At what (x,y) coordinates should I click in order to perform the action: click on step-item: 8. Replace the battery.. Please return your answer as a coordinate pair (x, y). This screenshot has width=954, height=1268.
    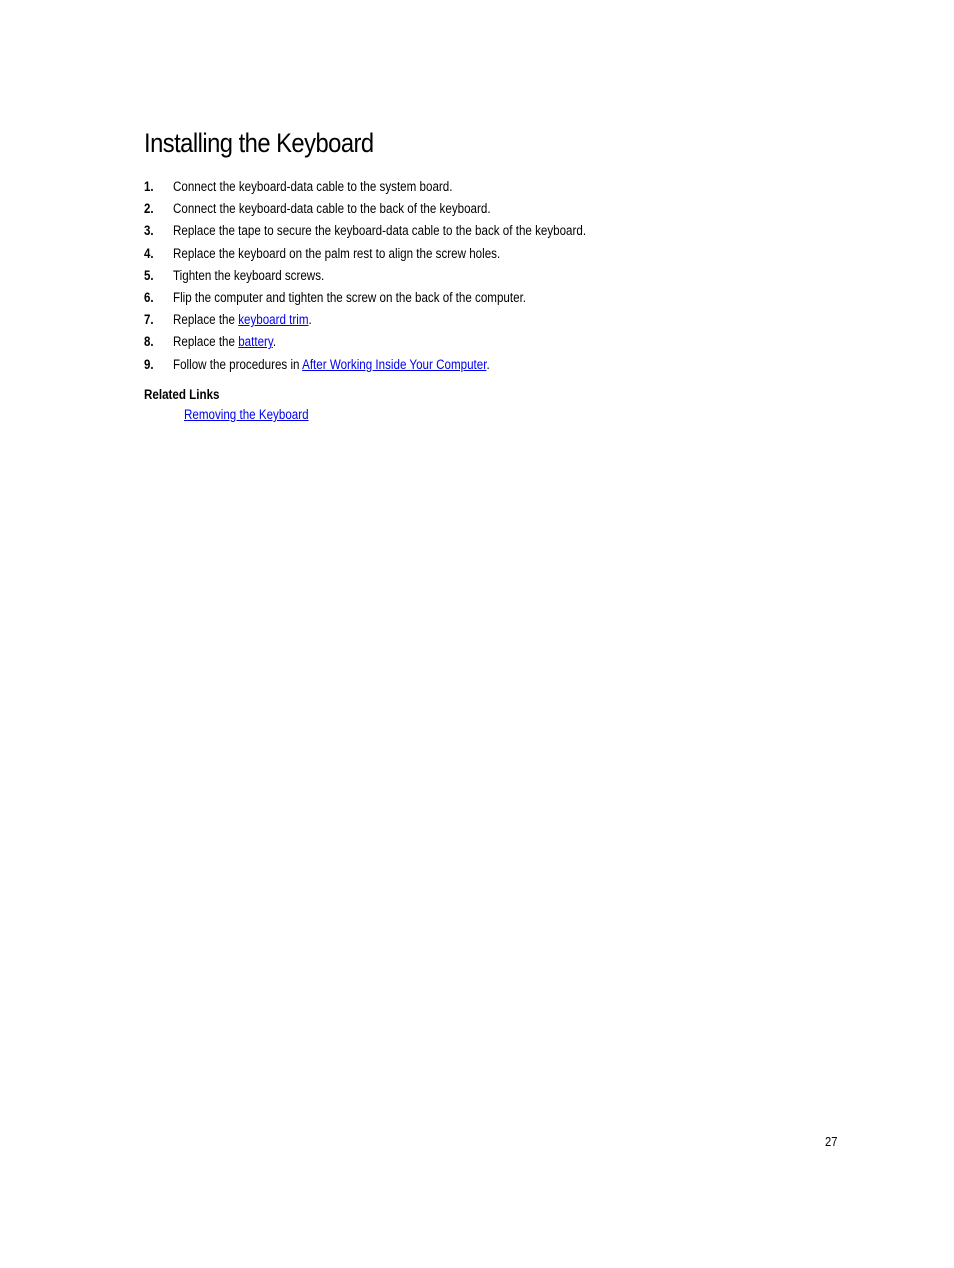
    Looking at the image, I should click on (398, 344).